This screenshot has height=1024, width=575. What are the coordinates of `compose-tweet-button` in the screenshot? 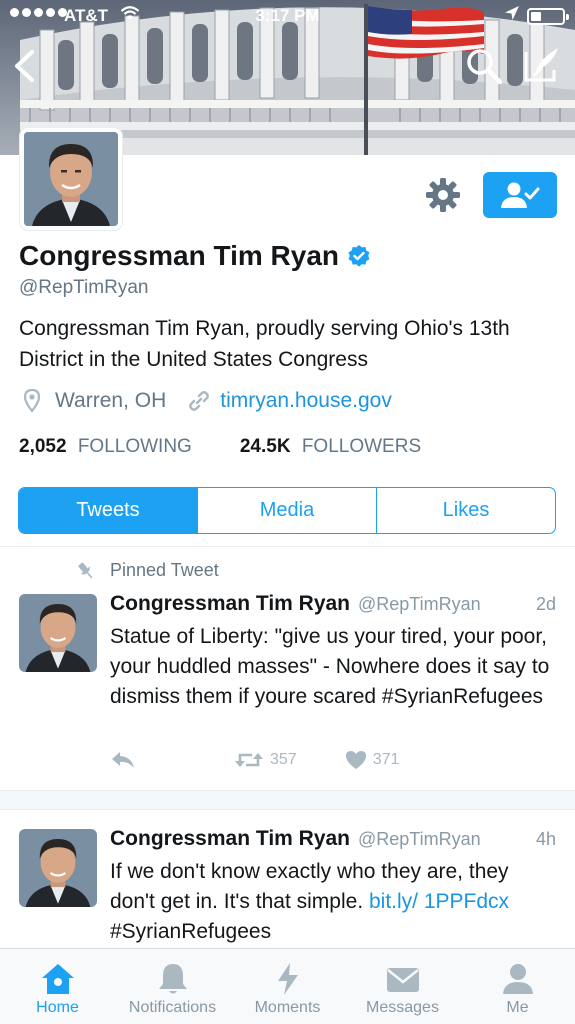 It's located at (541, 64).